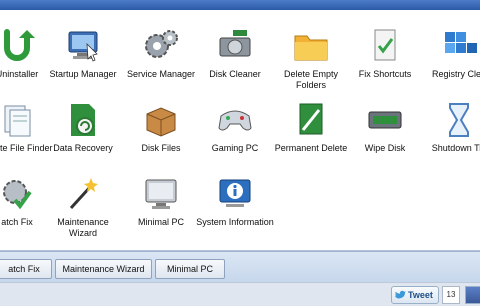  What do you see at coordinates (385, 120) in the screenshot?
I see `wipe-disk-icon` at bounding box center [385, 120].